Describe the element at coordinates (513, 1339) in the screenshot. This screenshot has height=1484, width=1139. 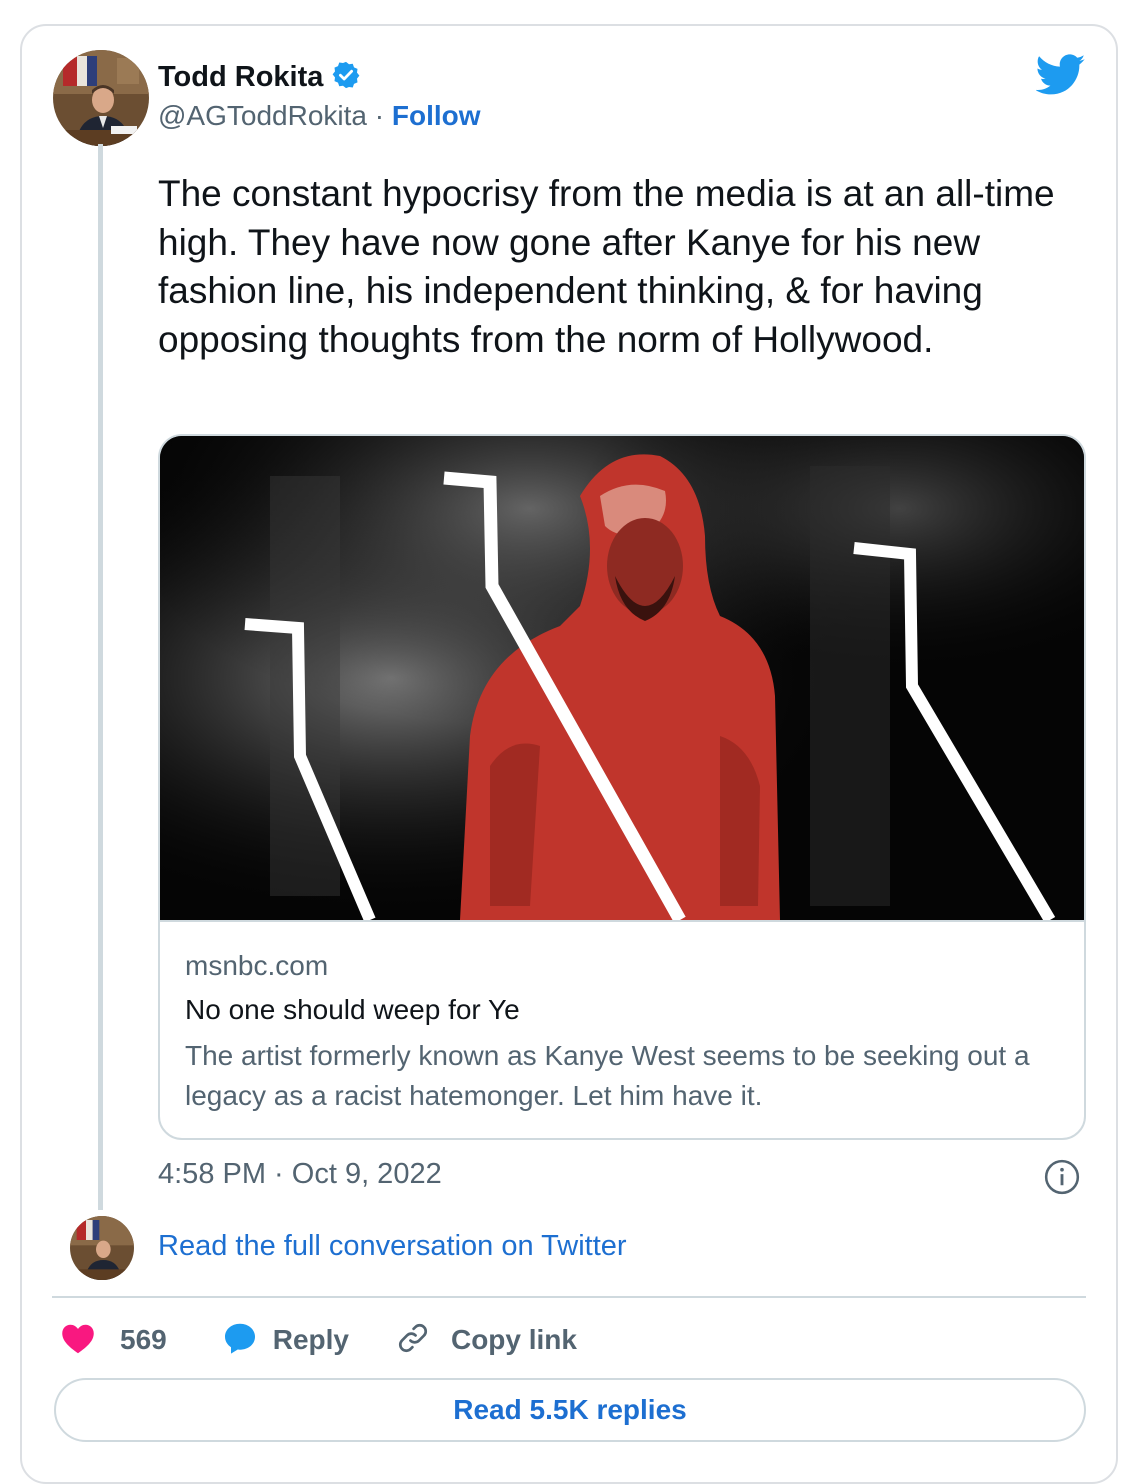
I see `copy-link-label: Copy link` at that location.